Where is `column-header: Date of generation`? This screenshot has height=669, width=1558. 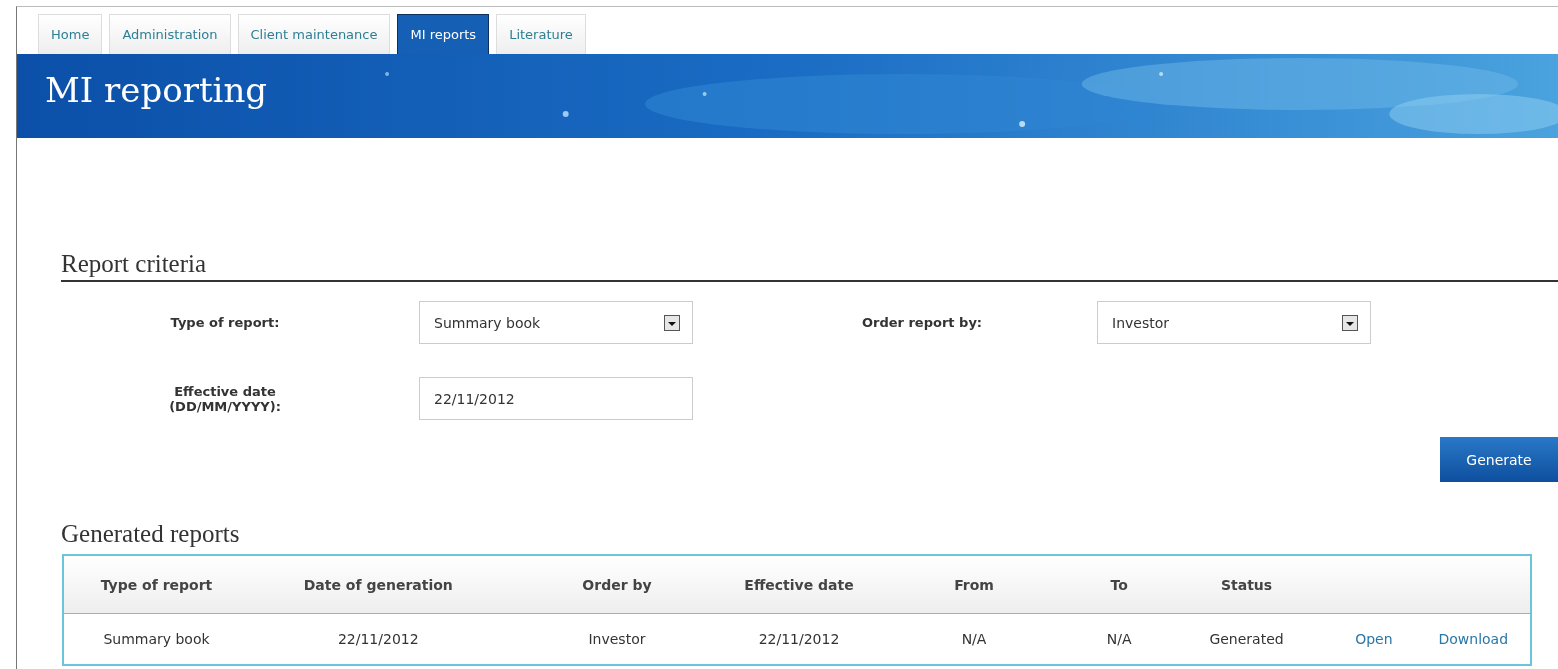 column-header: Date of generation is located at coordinates (378, 584).